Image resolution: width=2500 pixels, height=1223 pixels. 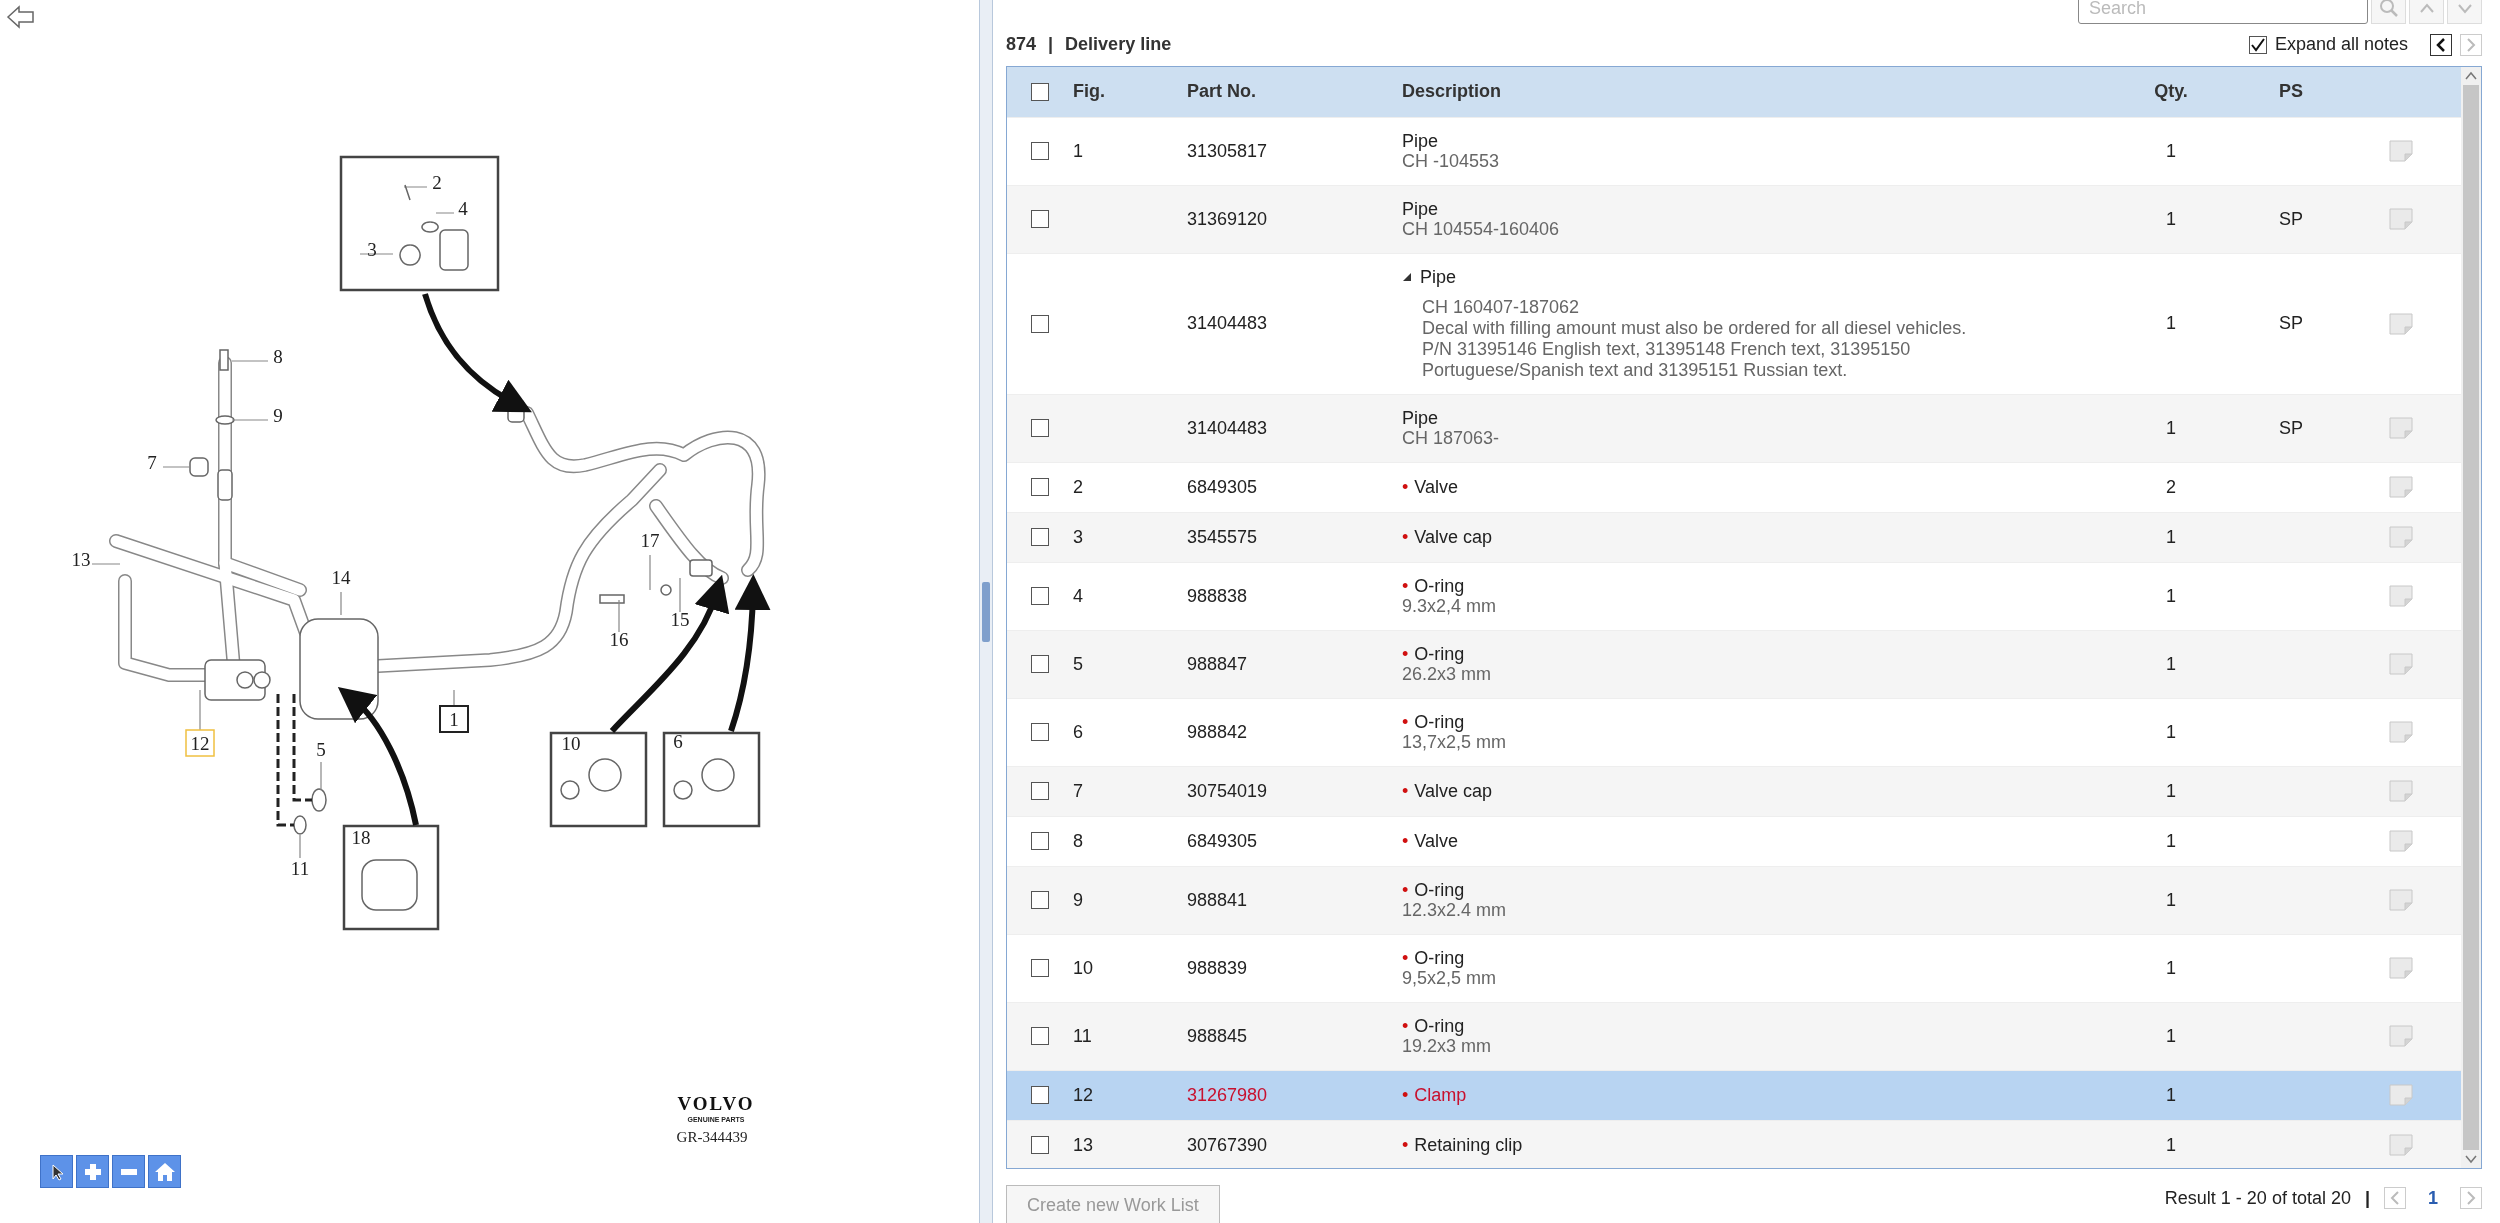 What do you see at coordinates (1222, 536) in the screenshot?
I see `part-number: 3545575` at bounding box center [1222, 536].